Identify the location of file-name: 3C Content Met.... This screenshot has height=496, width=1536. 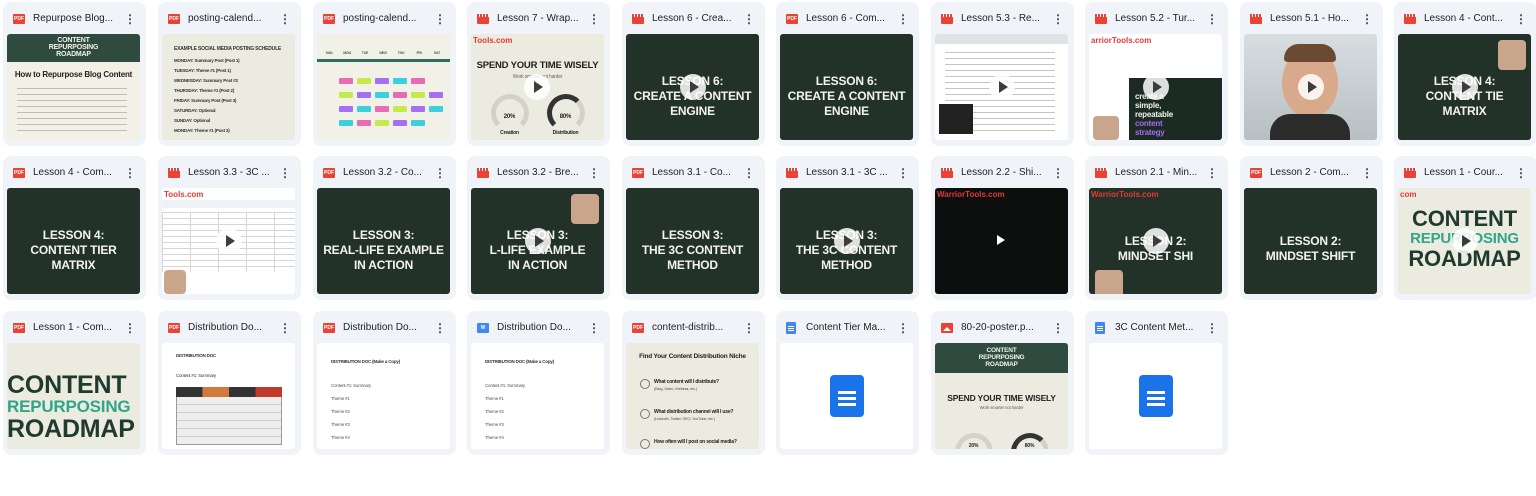
(1158, 328).